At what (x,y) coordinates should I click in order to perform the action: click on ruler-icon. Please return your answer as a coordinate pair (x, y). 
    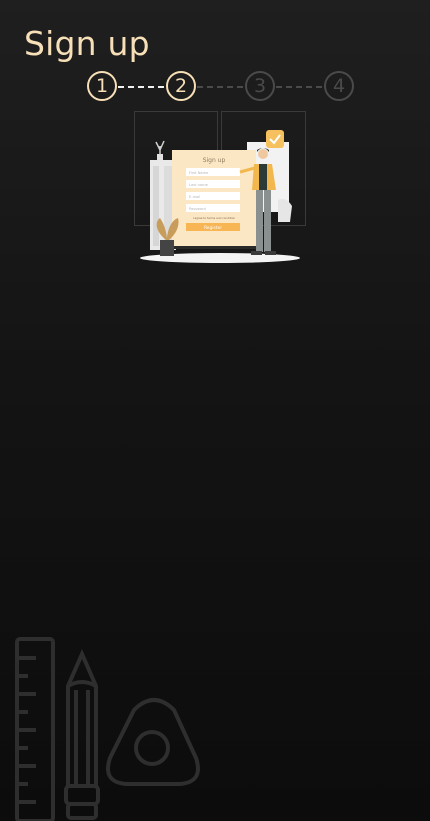
    Looking at the image, I should click on (35, 729).